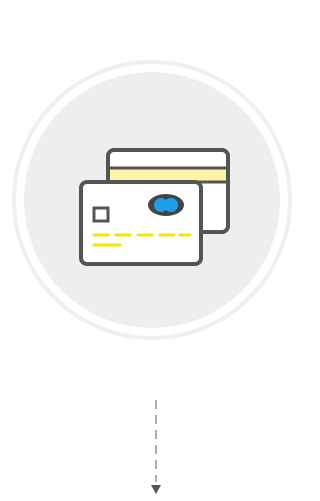 This screenshot has width=320, height=501. What do you see at coordinates (156, 489) in the screenshot?
I see `arrow-head` at bounding box center [156, 489].